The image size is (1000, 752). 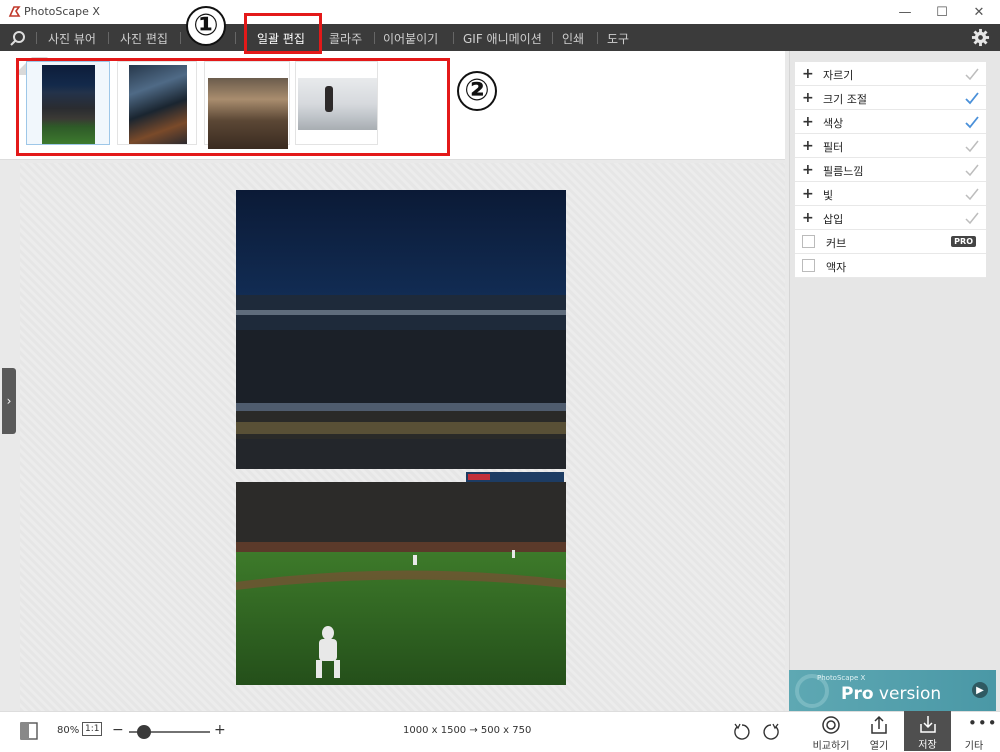 What do you see at coordinates (879, 725) in the screenshot?
I see `share-icon` at bounding box center [879, 725].